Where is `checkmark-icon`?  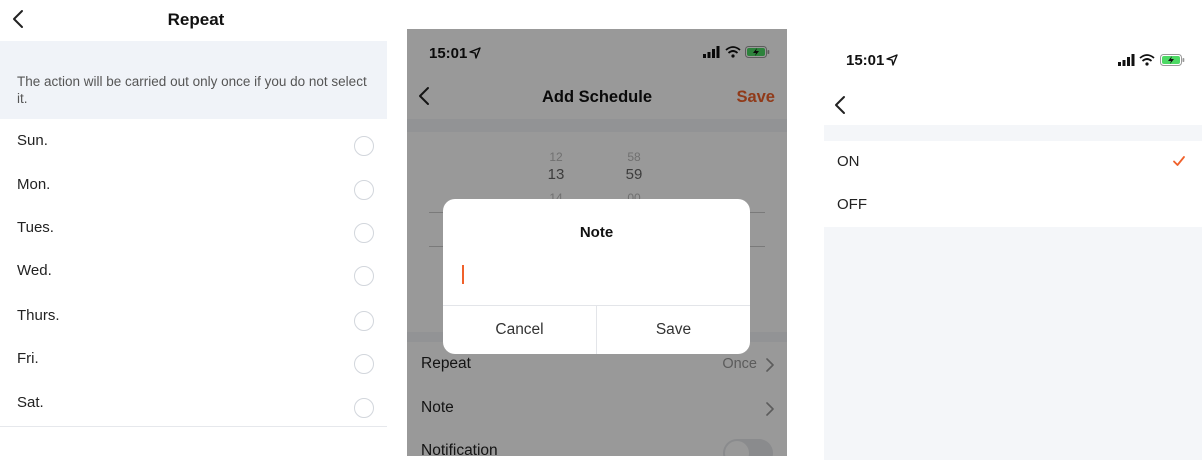 checkmark-icon is located at coordinates (1179, 161).